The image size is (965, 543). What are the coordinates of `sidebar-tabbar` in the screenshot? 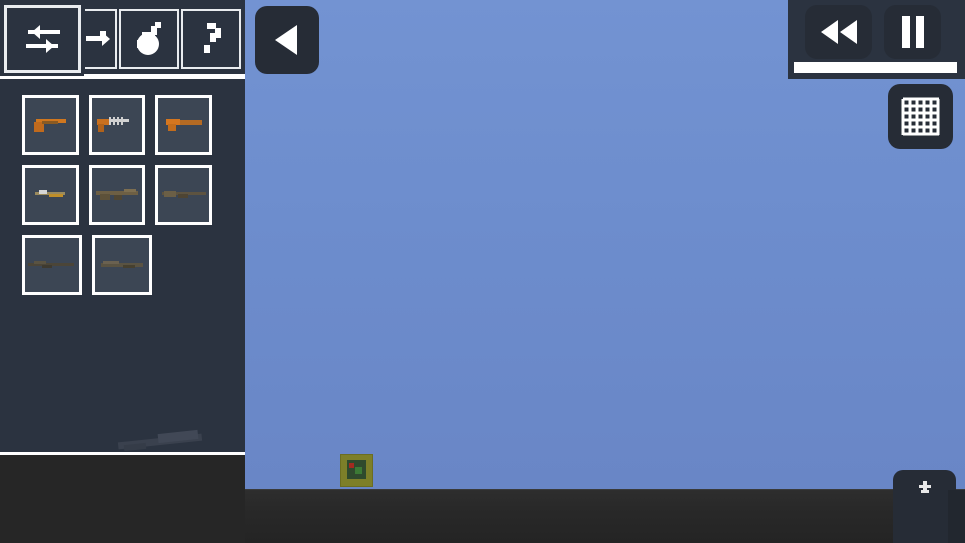 It's located at (122, 38).